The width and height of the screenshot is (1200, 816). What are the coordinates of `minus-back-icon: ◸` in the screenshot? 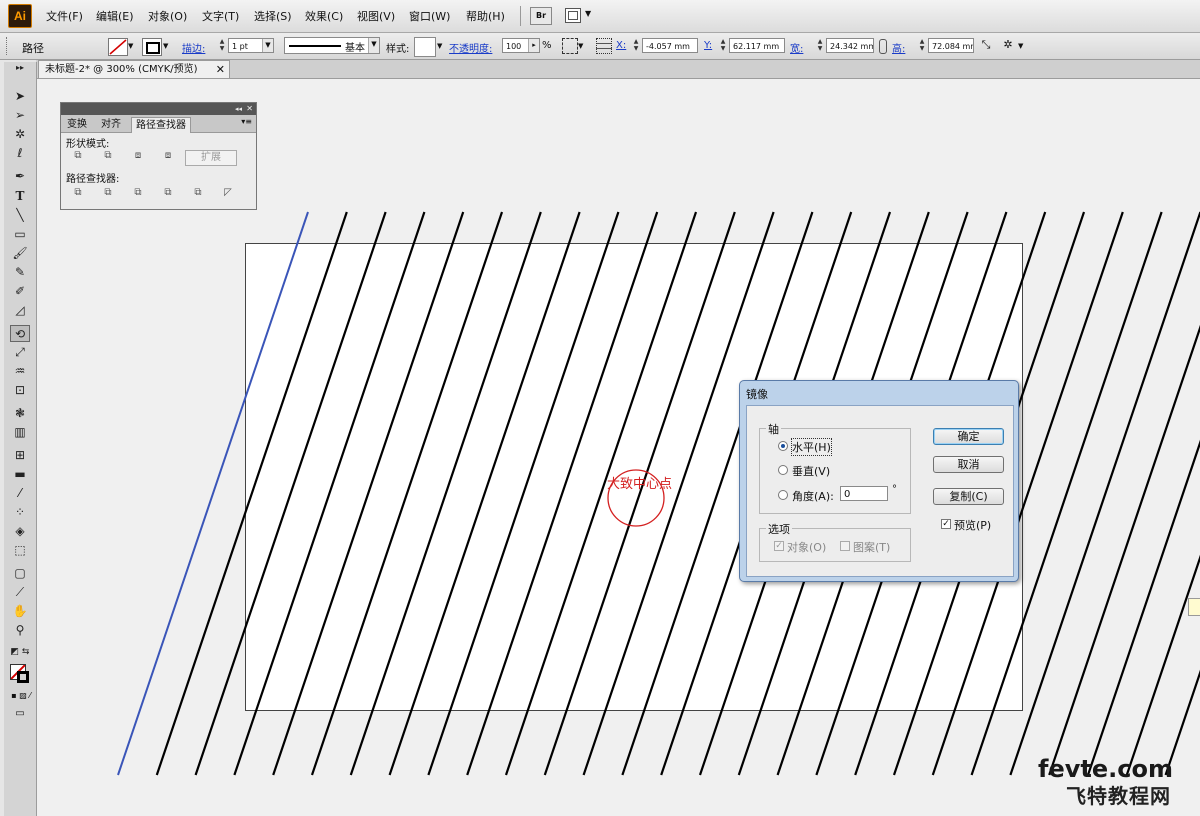 It's located at (228, 193).